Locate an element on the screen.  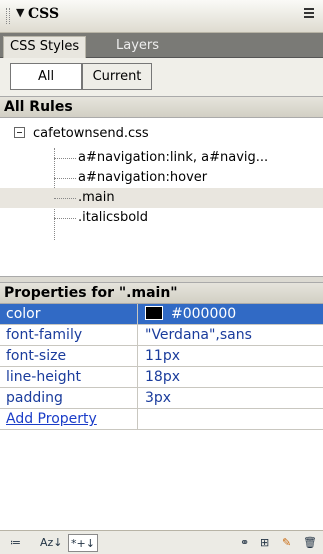
property-row: padding 3px is located at coordinates (161, 398).